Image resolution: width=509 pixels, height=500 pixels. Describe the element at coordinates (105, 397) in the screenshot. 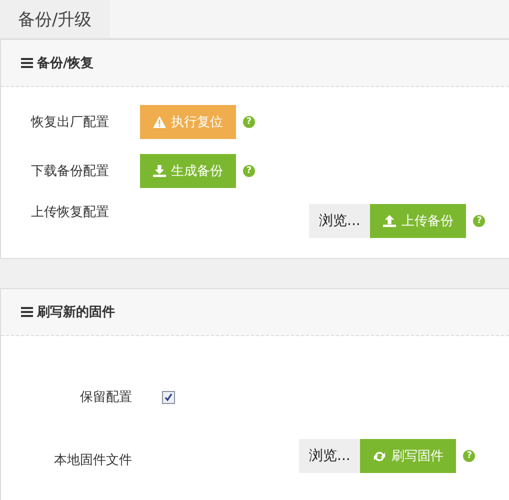

I see `field-label: 保留配置` at that location.